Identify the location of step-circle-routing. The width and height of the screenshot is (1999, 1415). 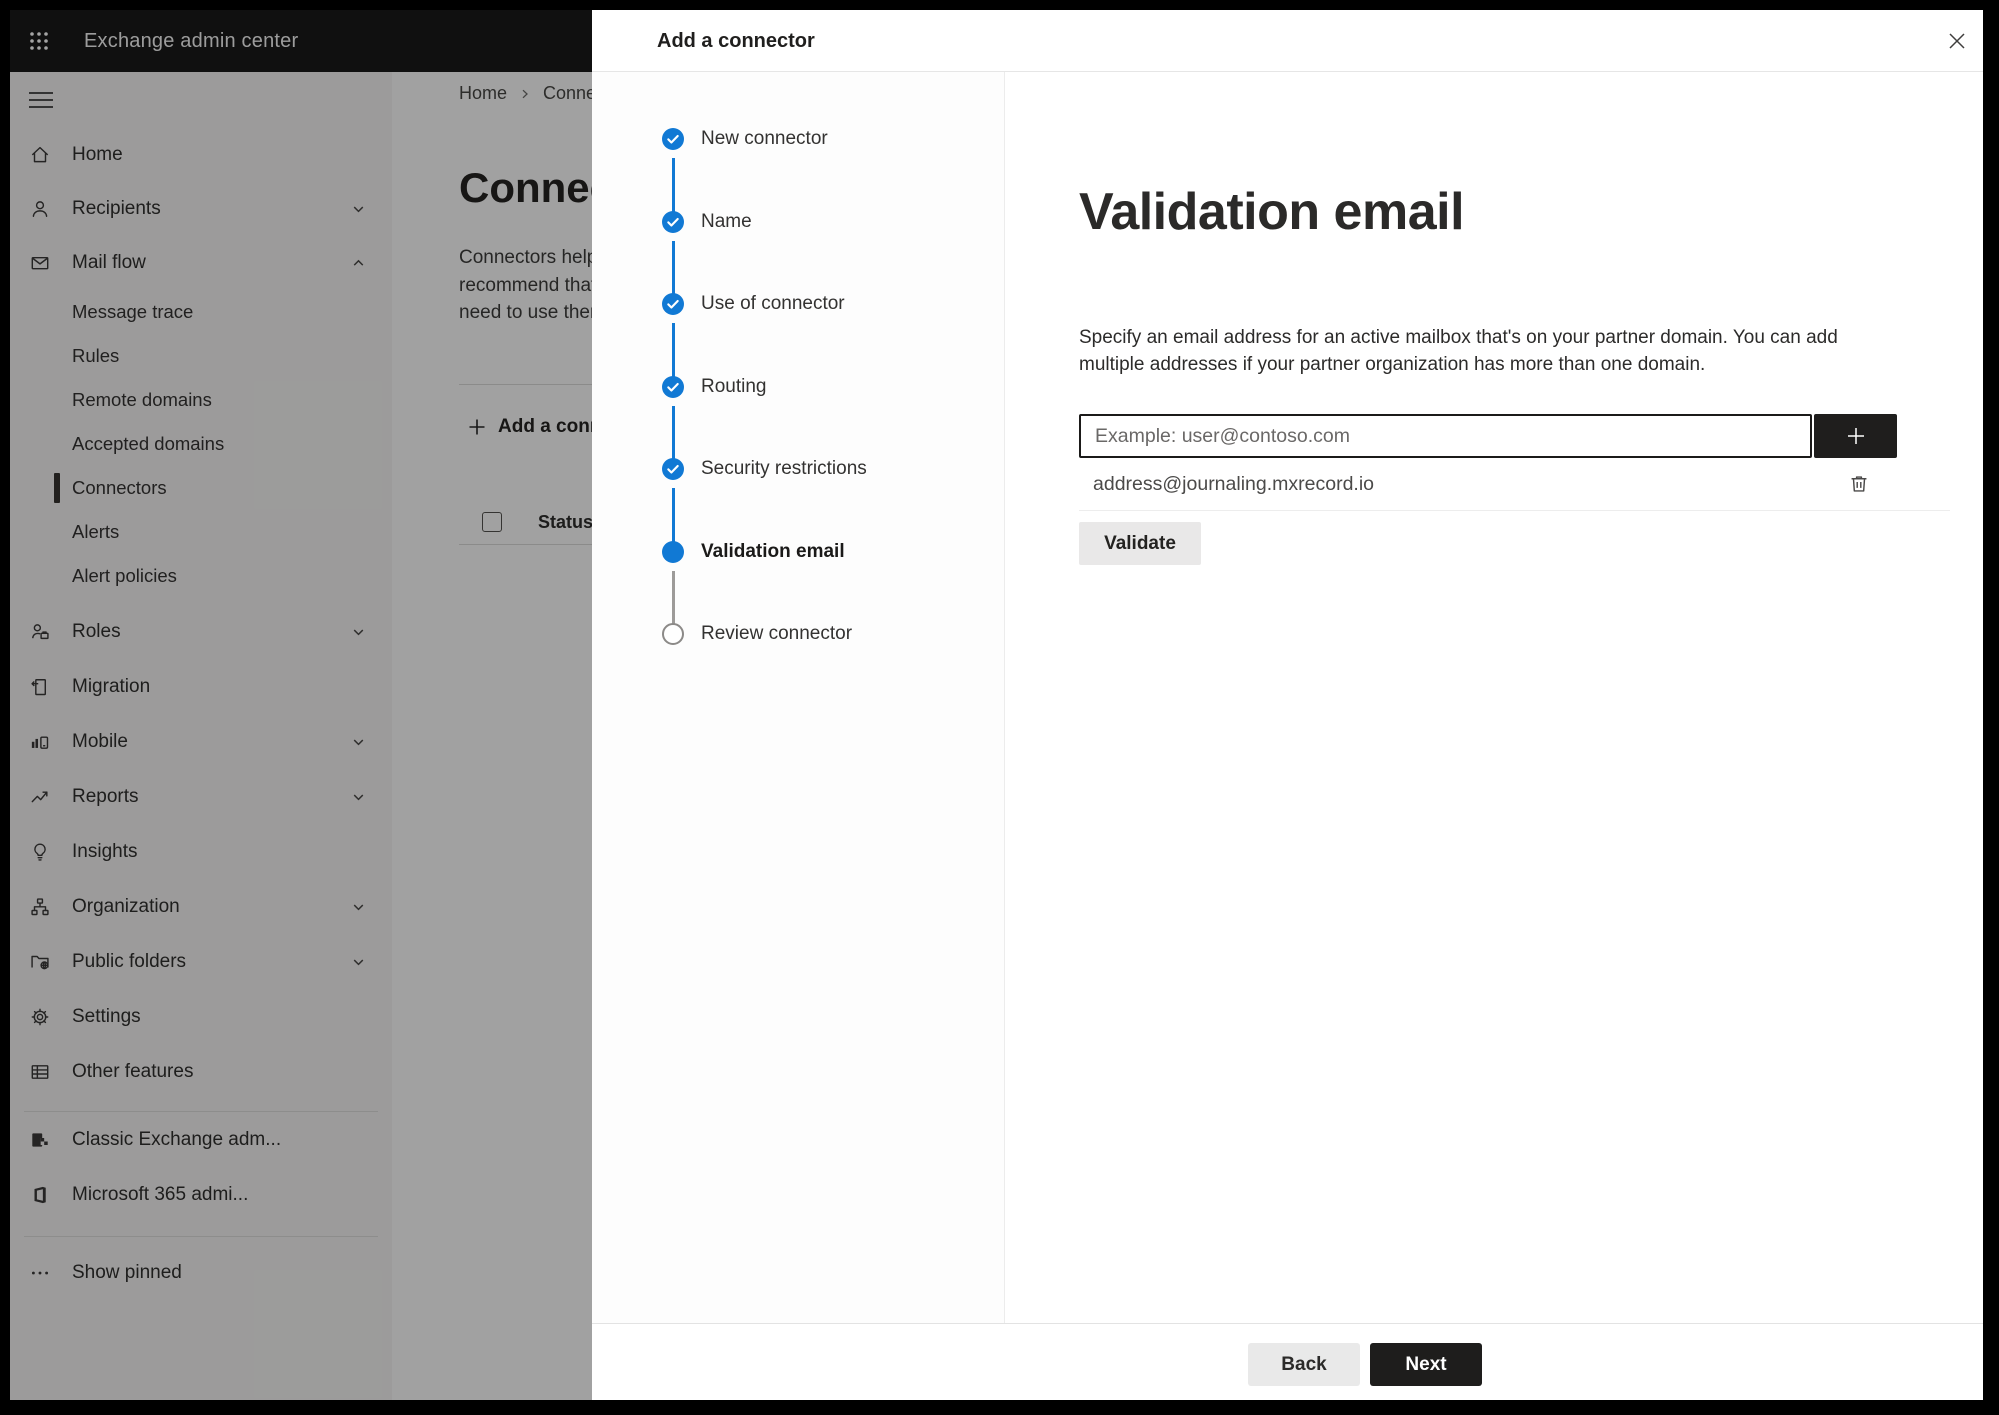
(673, 387).